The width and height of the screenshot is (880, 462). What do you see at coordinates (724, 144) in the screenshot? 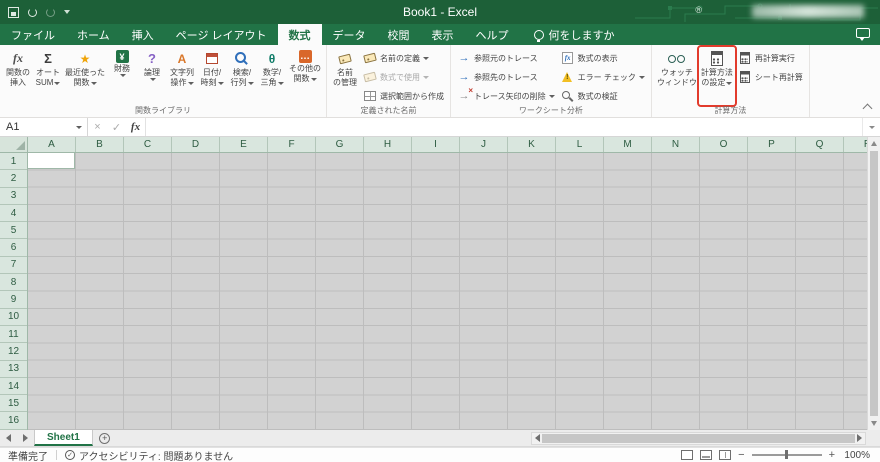
I see `column-header-O: O` at bounding box center [724, 144].